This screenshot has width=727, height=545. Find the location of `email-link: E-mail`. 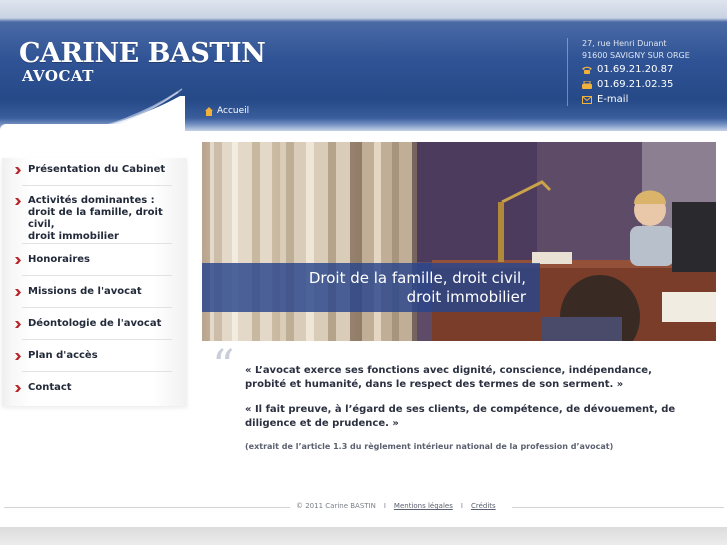

email-link: E-mail is located at coordinates (605, 99).